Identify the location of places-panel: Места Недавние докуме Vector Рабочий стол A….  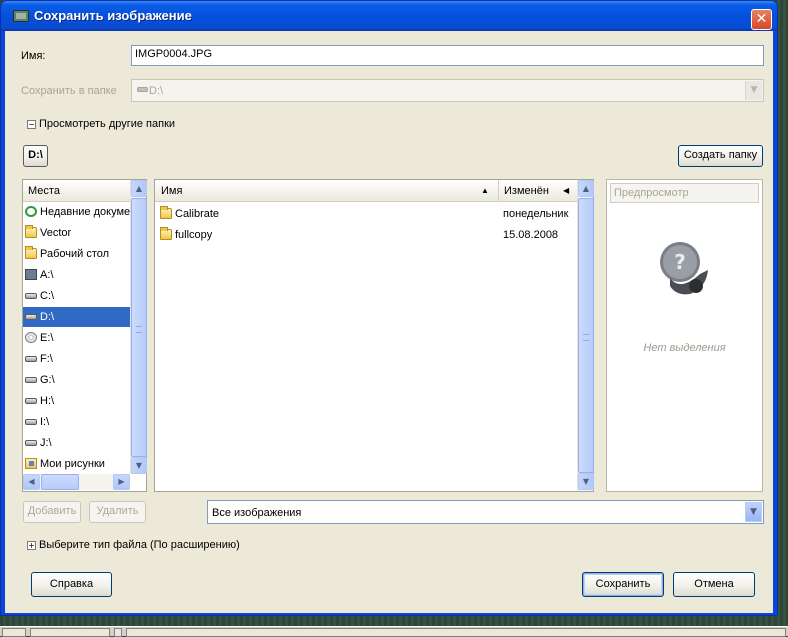
(84, 335).